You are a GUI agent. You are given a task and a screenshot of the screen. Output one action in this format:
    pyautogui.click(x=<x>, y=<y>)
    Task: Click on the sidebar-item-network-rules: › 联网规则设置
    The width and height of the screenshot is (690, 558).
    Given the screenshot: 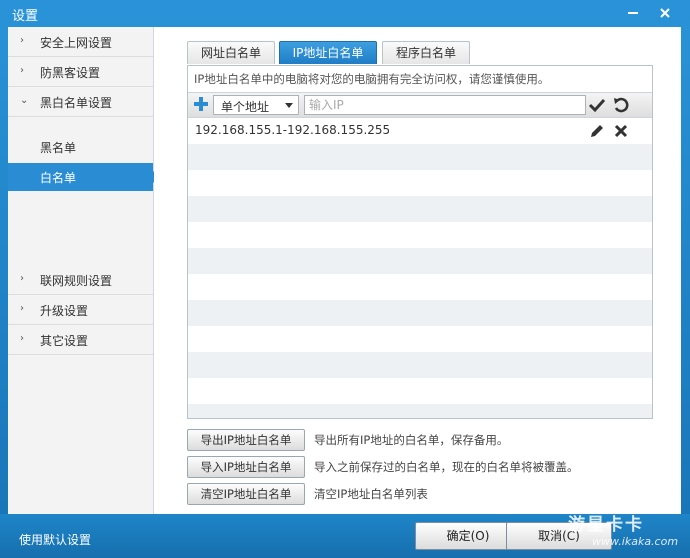 What is the action you would take?
    pyautogui.click(x=80, y=280)
    